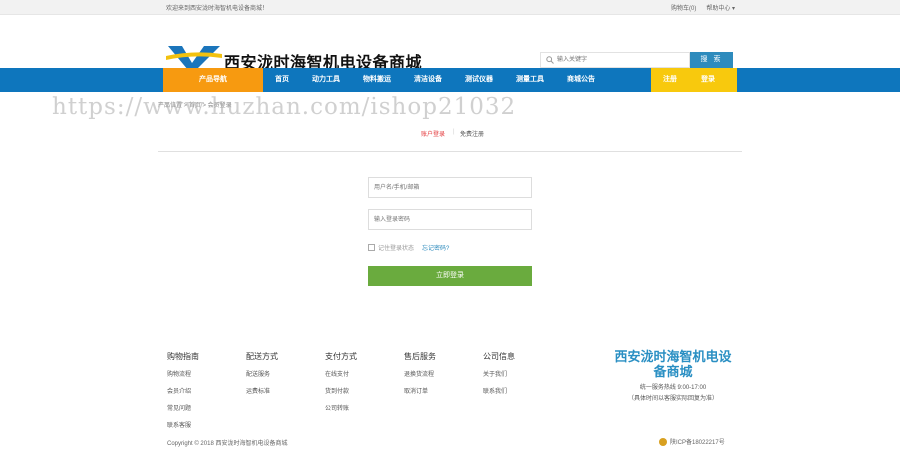 This screenshot has height=463, width=900. Describe the element at coordinates (663, 441) in the screenshot. I see `police-badge-icon` at that location.